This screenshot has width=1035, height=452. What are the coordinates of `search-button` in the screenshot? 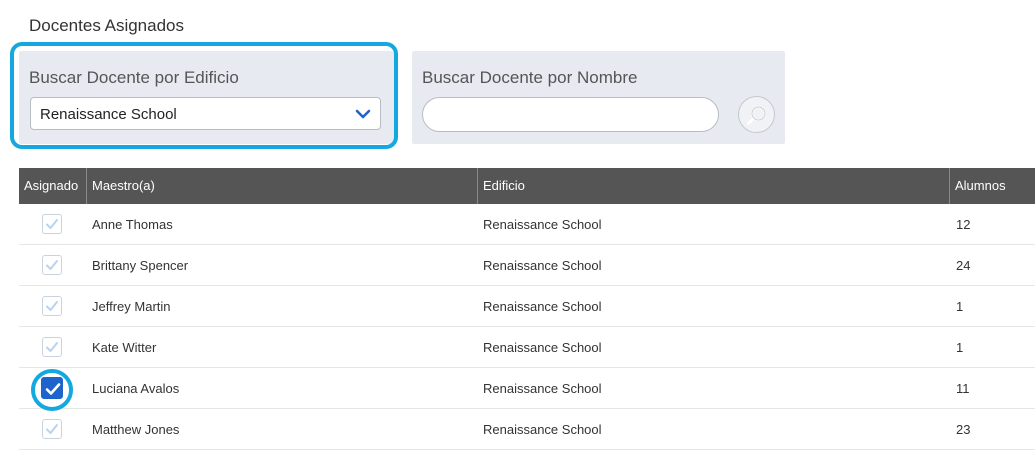 It's located at (756, 114).